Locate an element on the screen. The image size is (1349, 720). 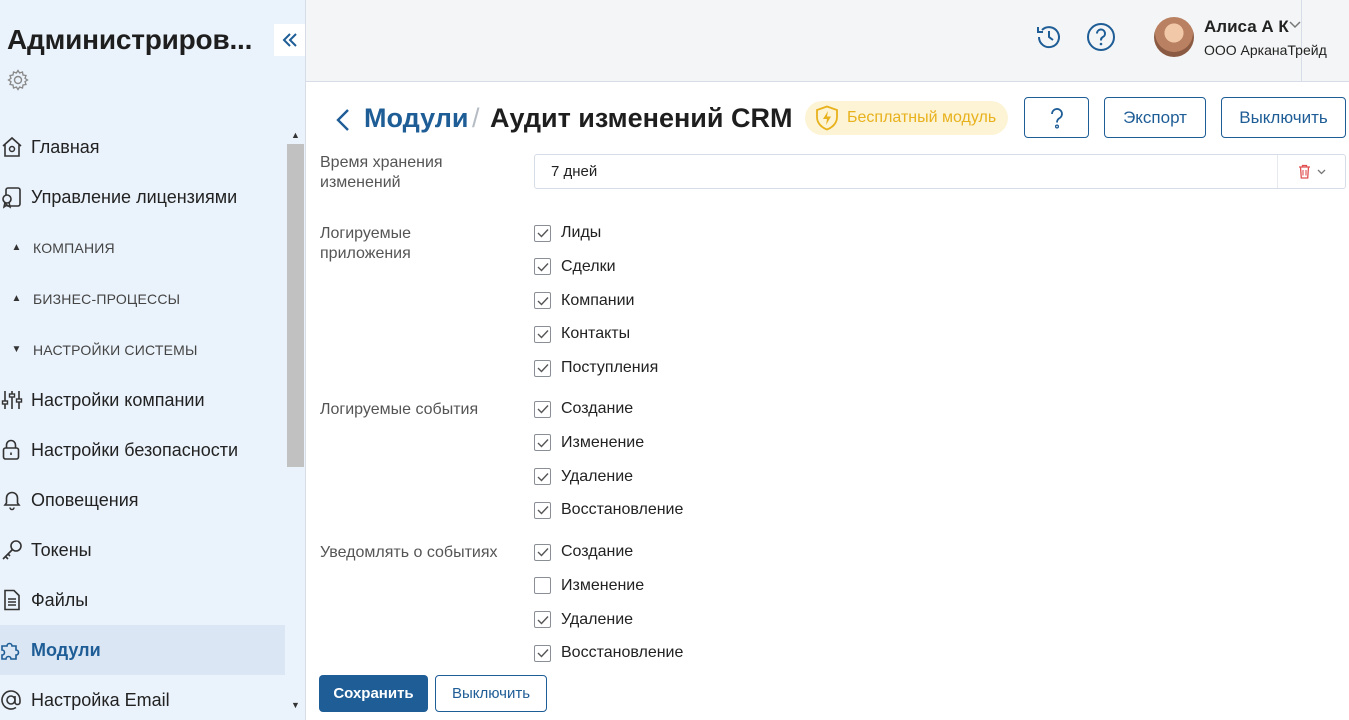
page-title: Аудит изменений CRM is located at coordinates (641, 118).